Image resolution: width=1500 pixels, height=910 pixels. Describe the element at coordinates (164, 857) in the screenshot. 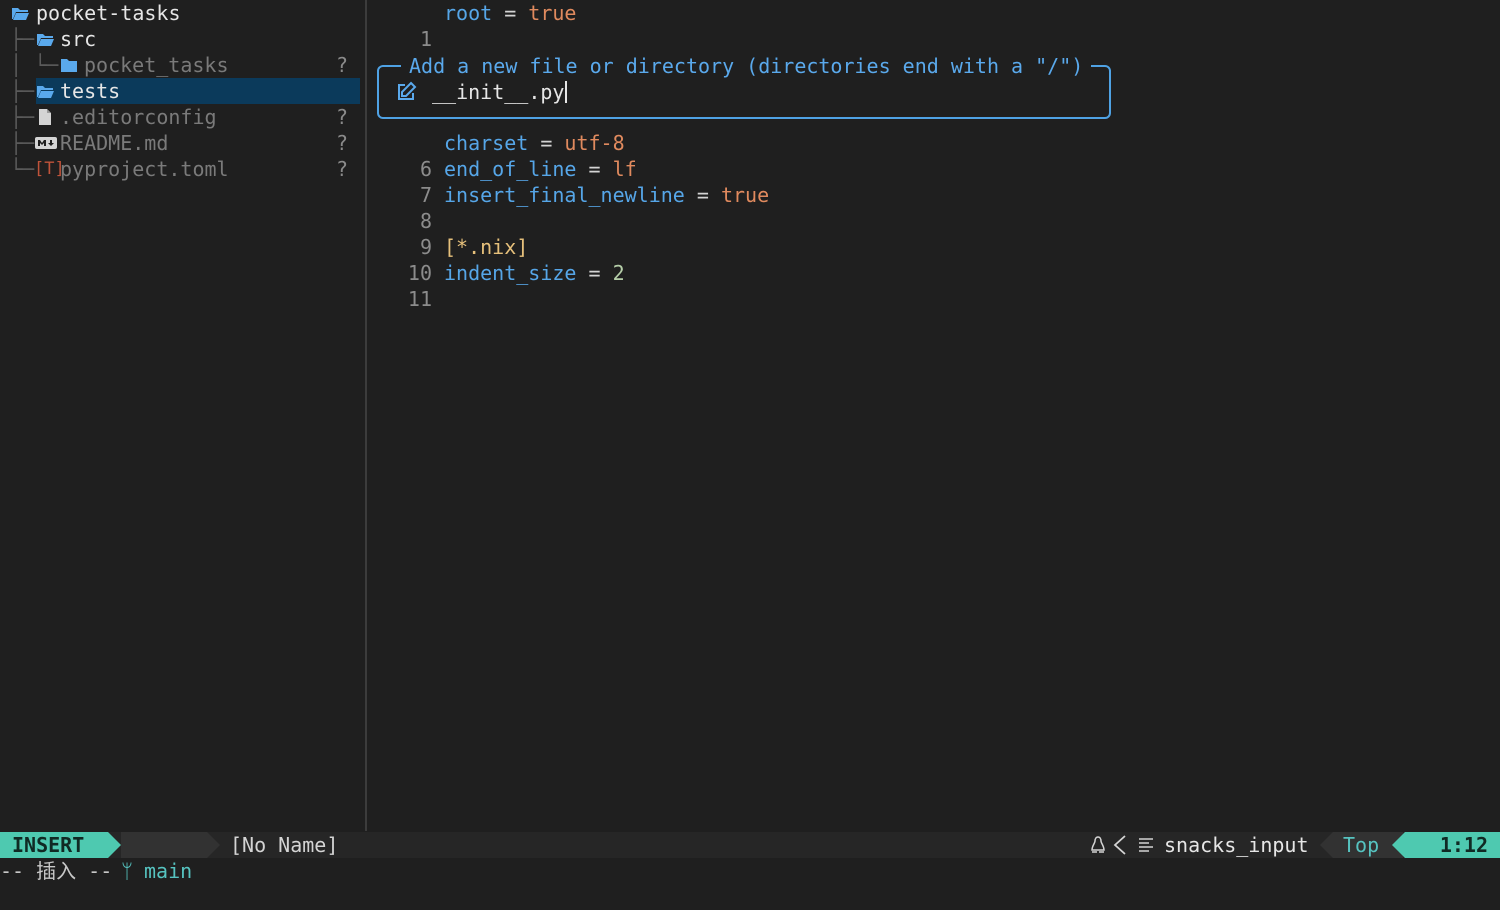

I see `git-branch-segment: ᛘ main` at that location.